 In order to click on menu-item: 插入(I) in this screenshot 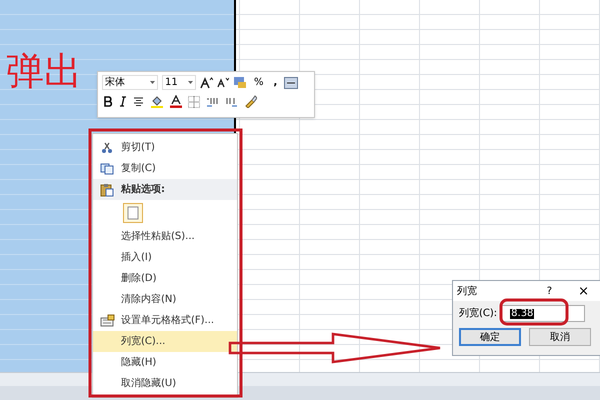, I will do `click(165, 257)`.